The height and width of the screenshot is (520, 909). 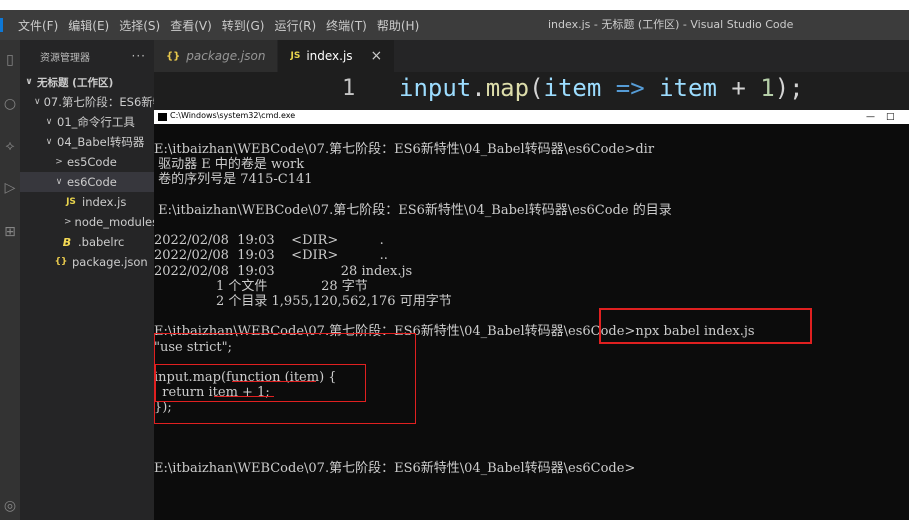 I want to click on tree-item-label: package.json, so click(x=110, y=262).